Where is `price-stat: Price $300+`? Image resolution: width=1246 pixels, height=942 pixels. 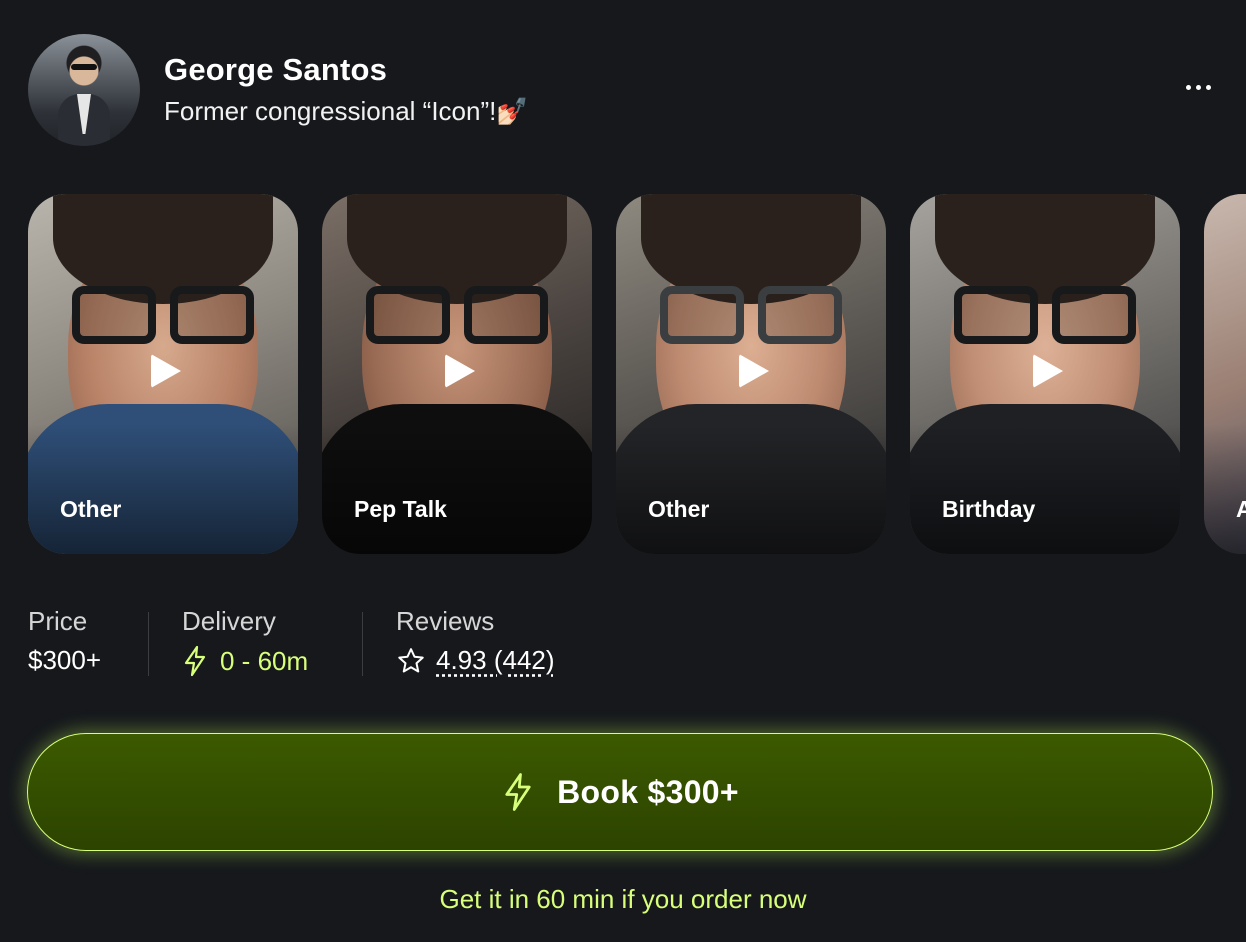
price-stat: Price $300+ is located at coordinates (64, 641).